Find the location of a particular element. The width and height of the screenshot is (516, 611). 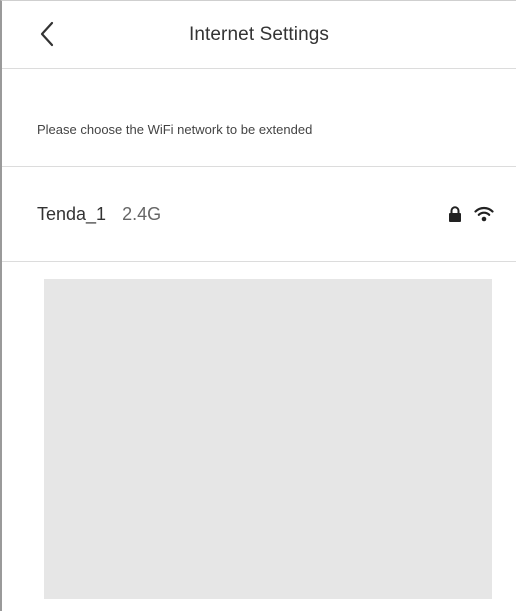

page-title: Internet Settings is located at coordinates (259, 34).